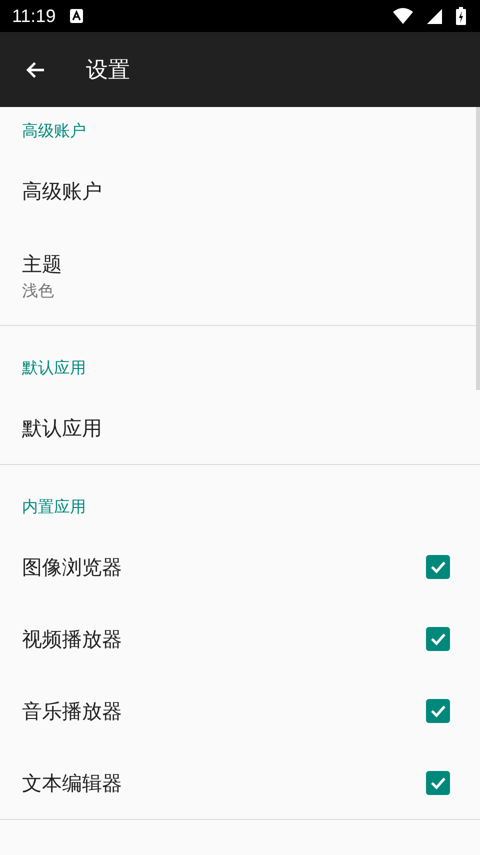  Describe the element at coordinates (72, 639) in the screenshot. I see `item-title: 视频播放器` at that location.